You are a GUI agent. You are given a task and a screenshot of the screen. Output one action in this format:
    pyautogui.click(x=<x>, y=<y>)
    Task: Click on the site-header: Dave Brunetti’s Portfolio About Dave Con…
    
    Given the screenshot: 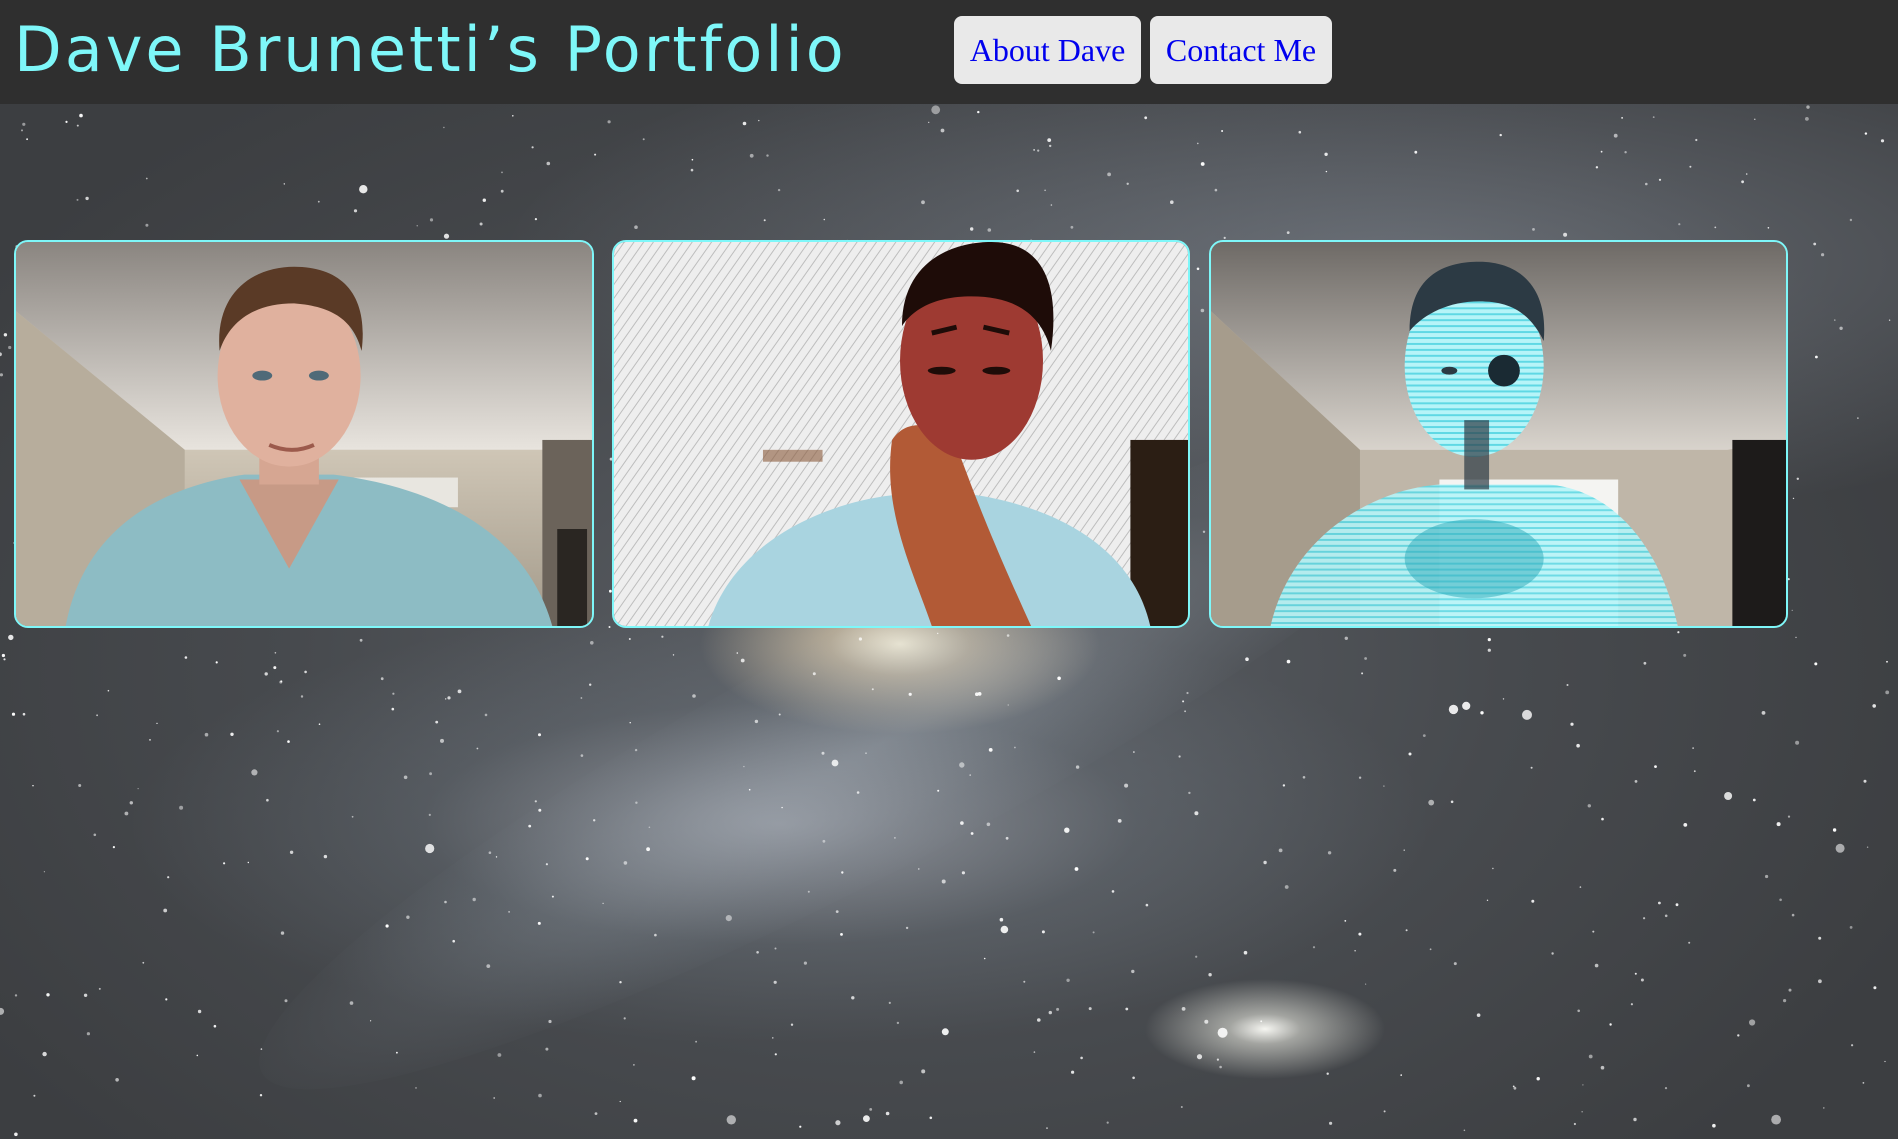 What is the action you would take?
    pyautogui.click(x=949, y=52)
    